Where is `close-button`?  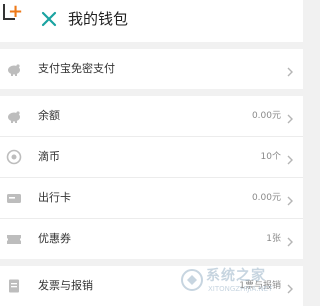 close-button is located at coordinates (49, 19).